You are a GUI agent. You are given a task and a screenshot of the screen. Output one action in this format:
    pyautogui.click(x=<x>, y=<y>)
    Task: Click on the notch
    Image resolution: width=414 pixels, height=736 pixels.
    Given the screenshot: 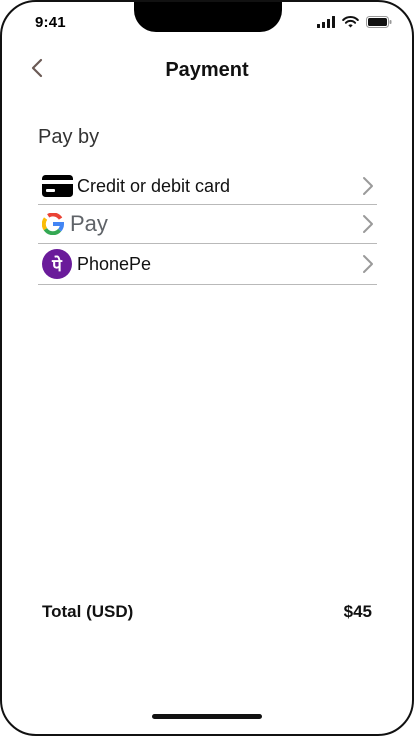 What is the action you would take?
    pyautogui.click(x=208, y=17)
    